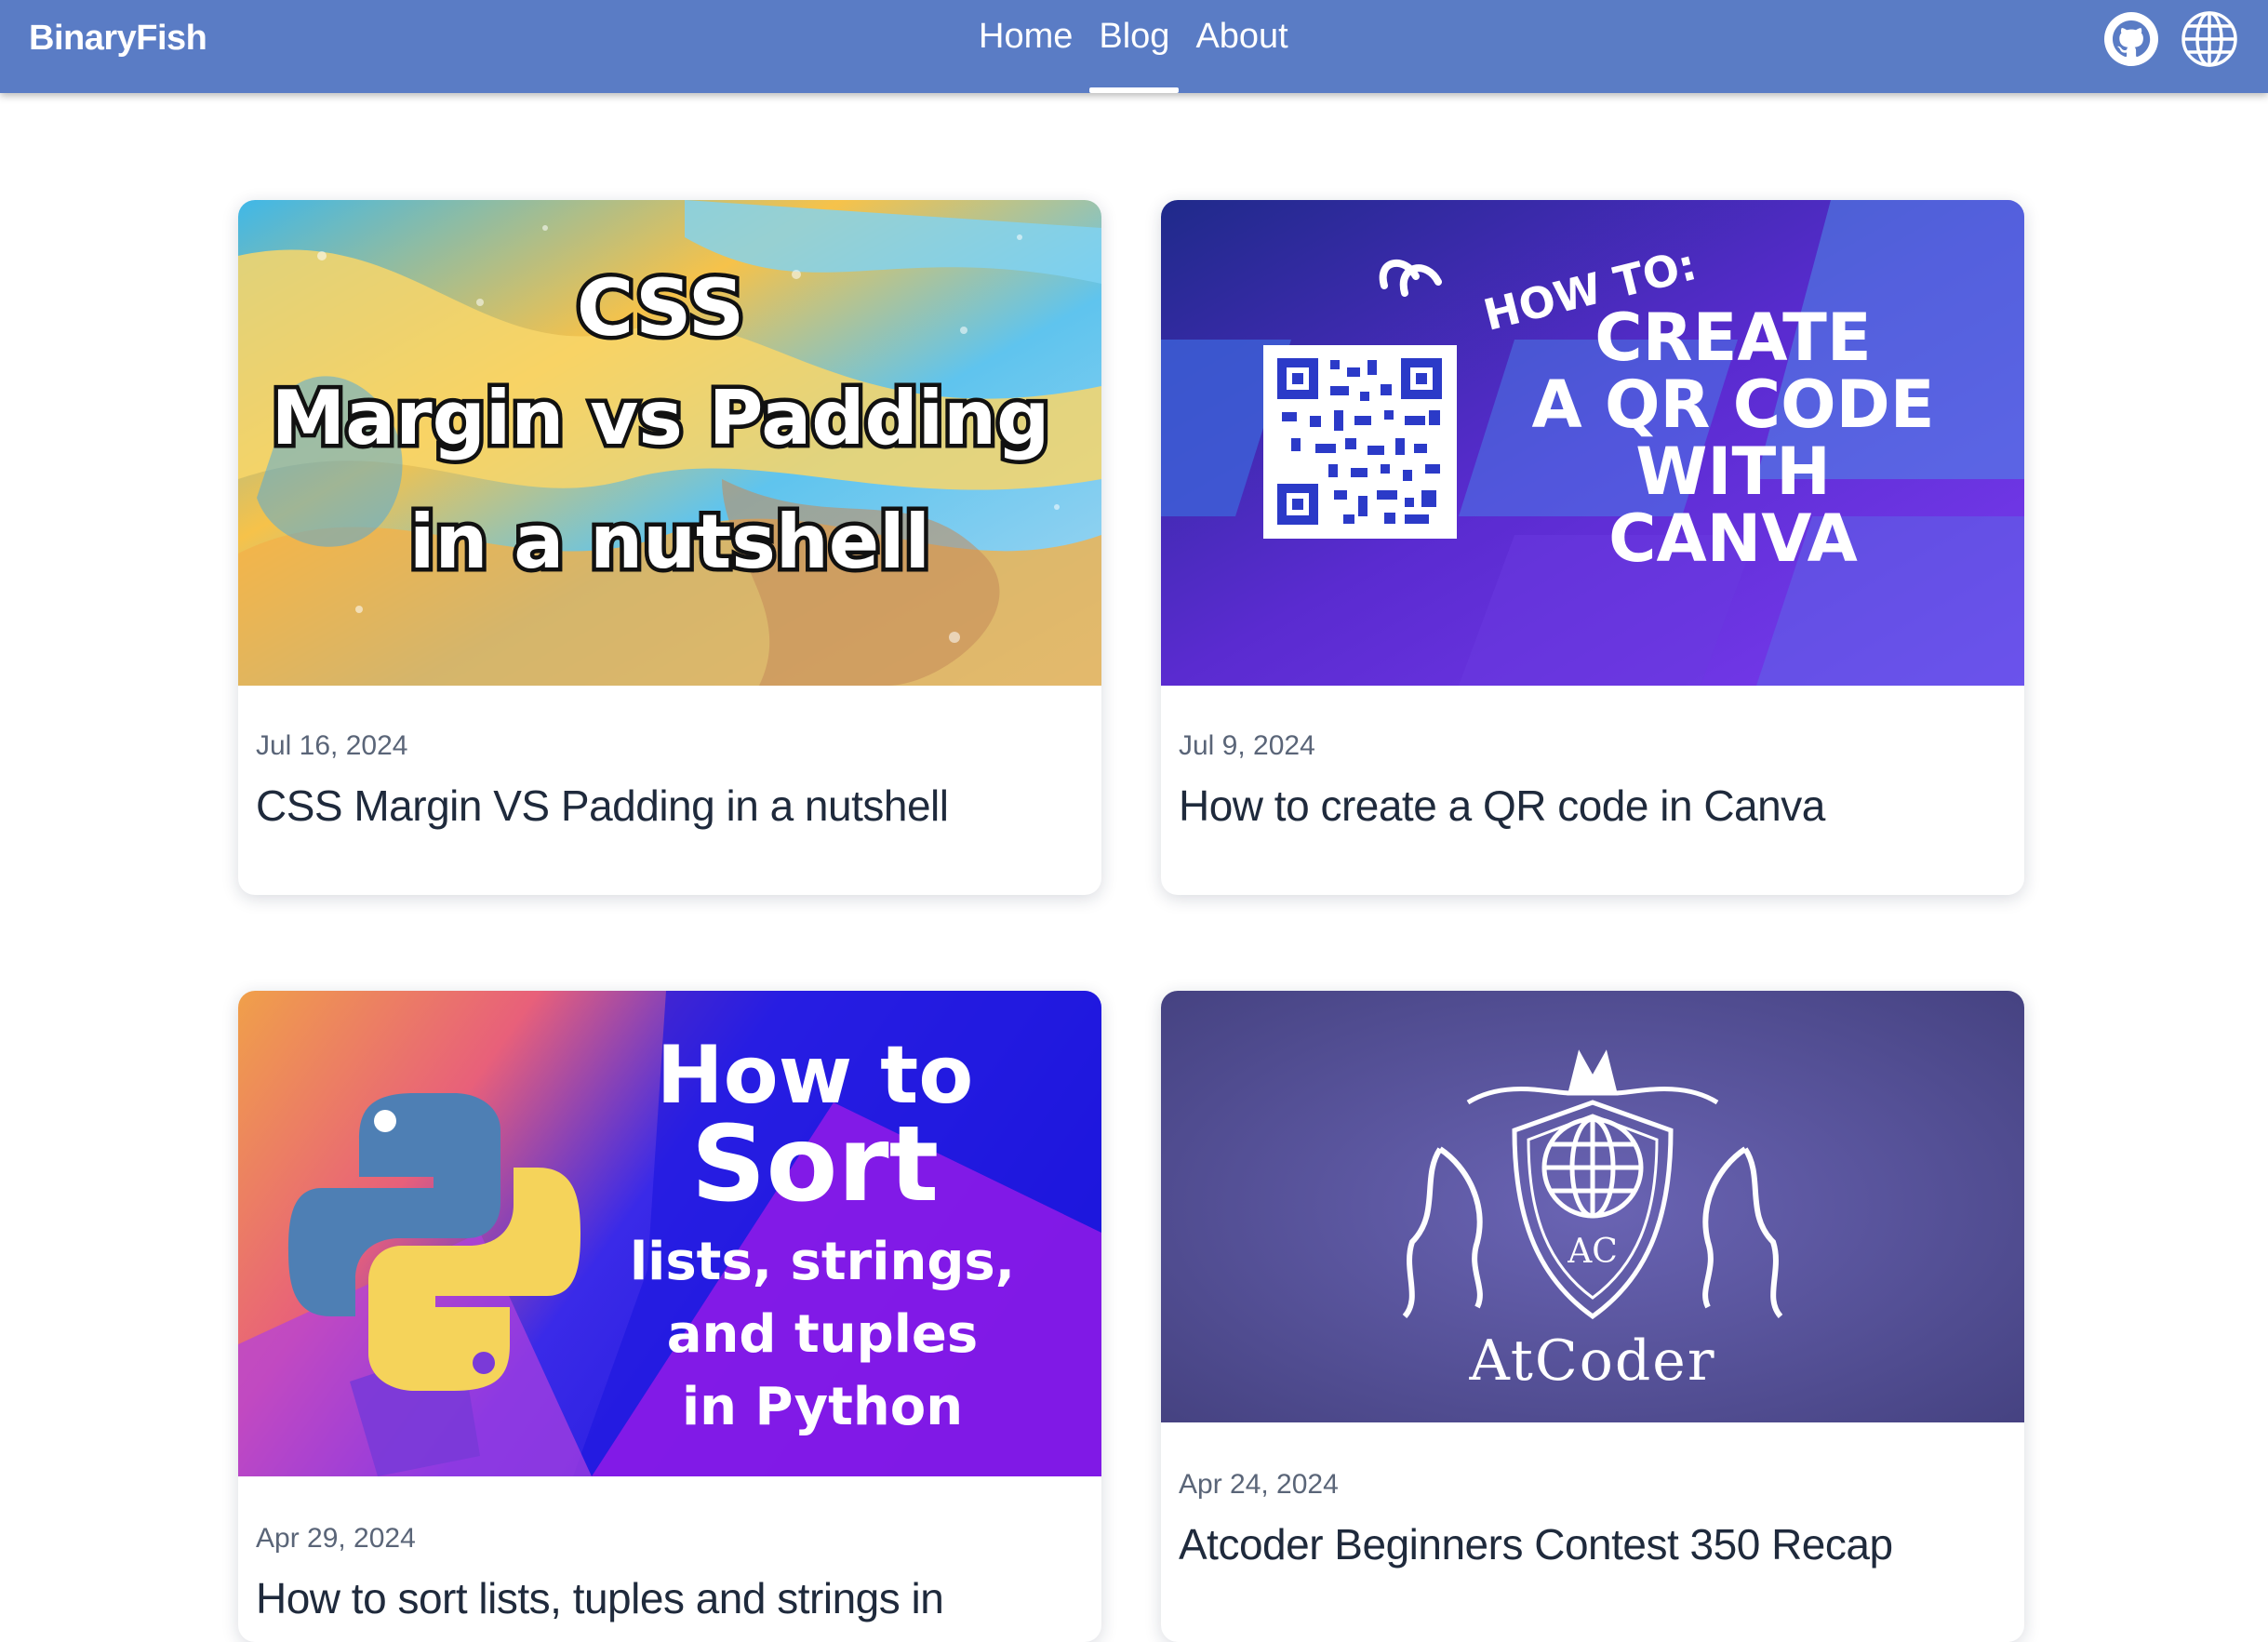  I want to click on thumb-line: lists, strings,, so click(822, 1262).